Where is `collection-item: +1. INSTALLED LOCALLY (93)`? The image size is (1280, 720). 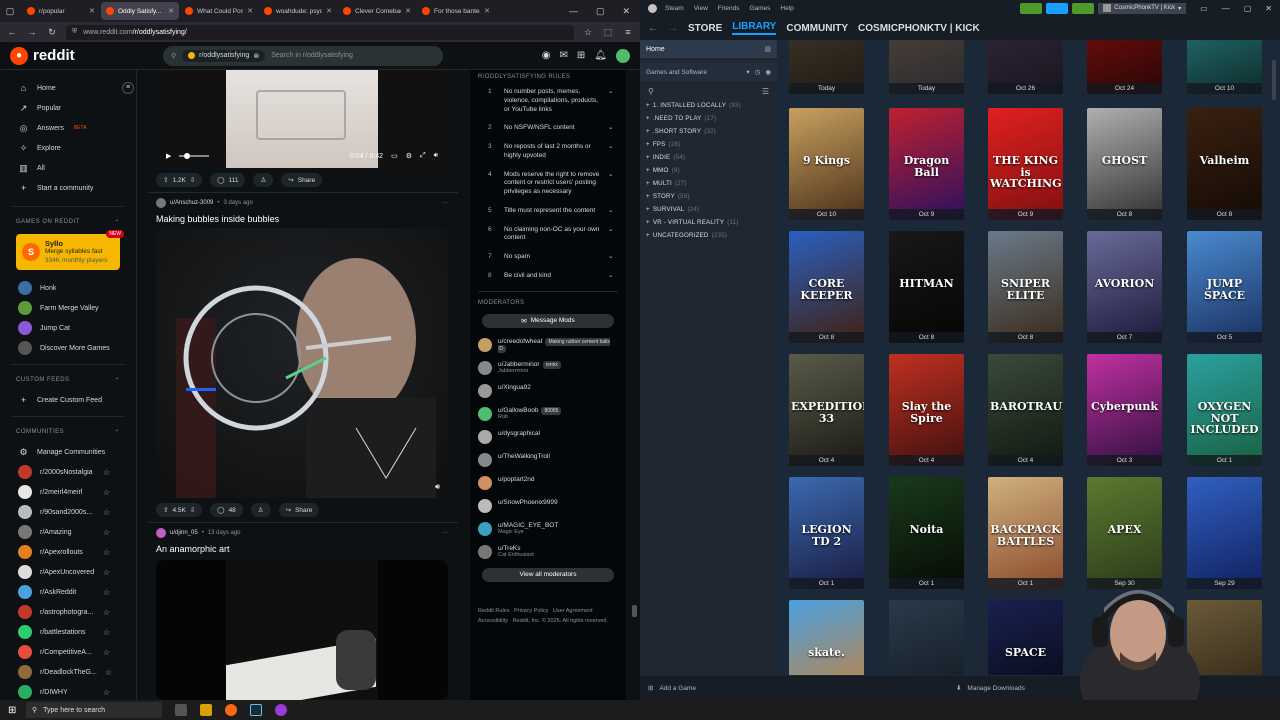 collection-item: +1. INSTALLED LOCALLY (93) is located at coordinates (708, 105).